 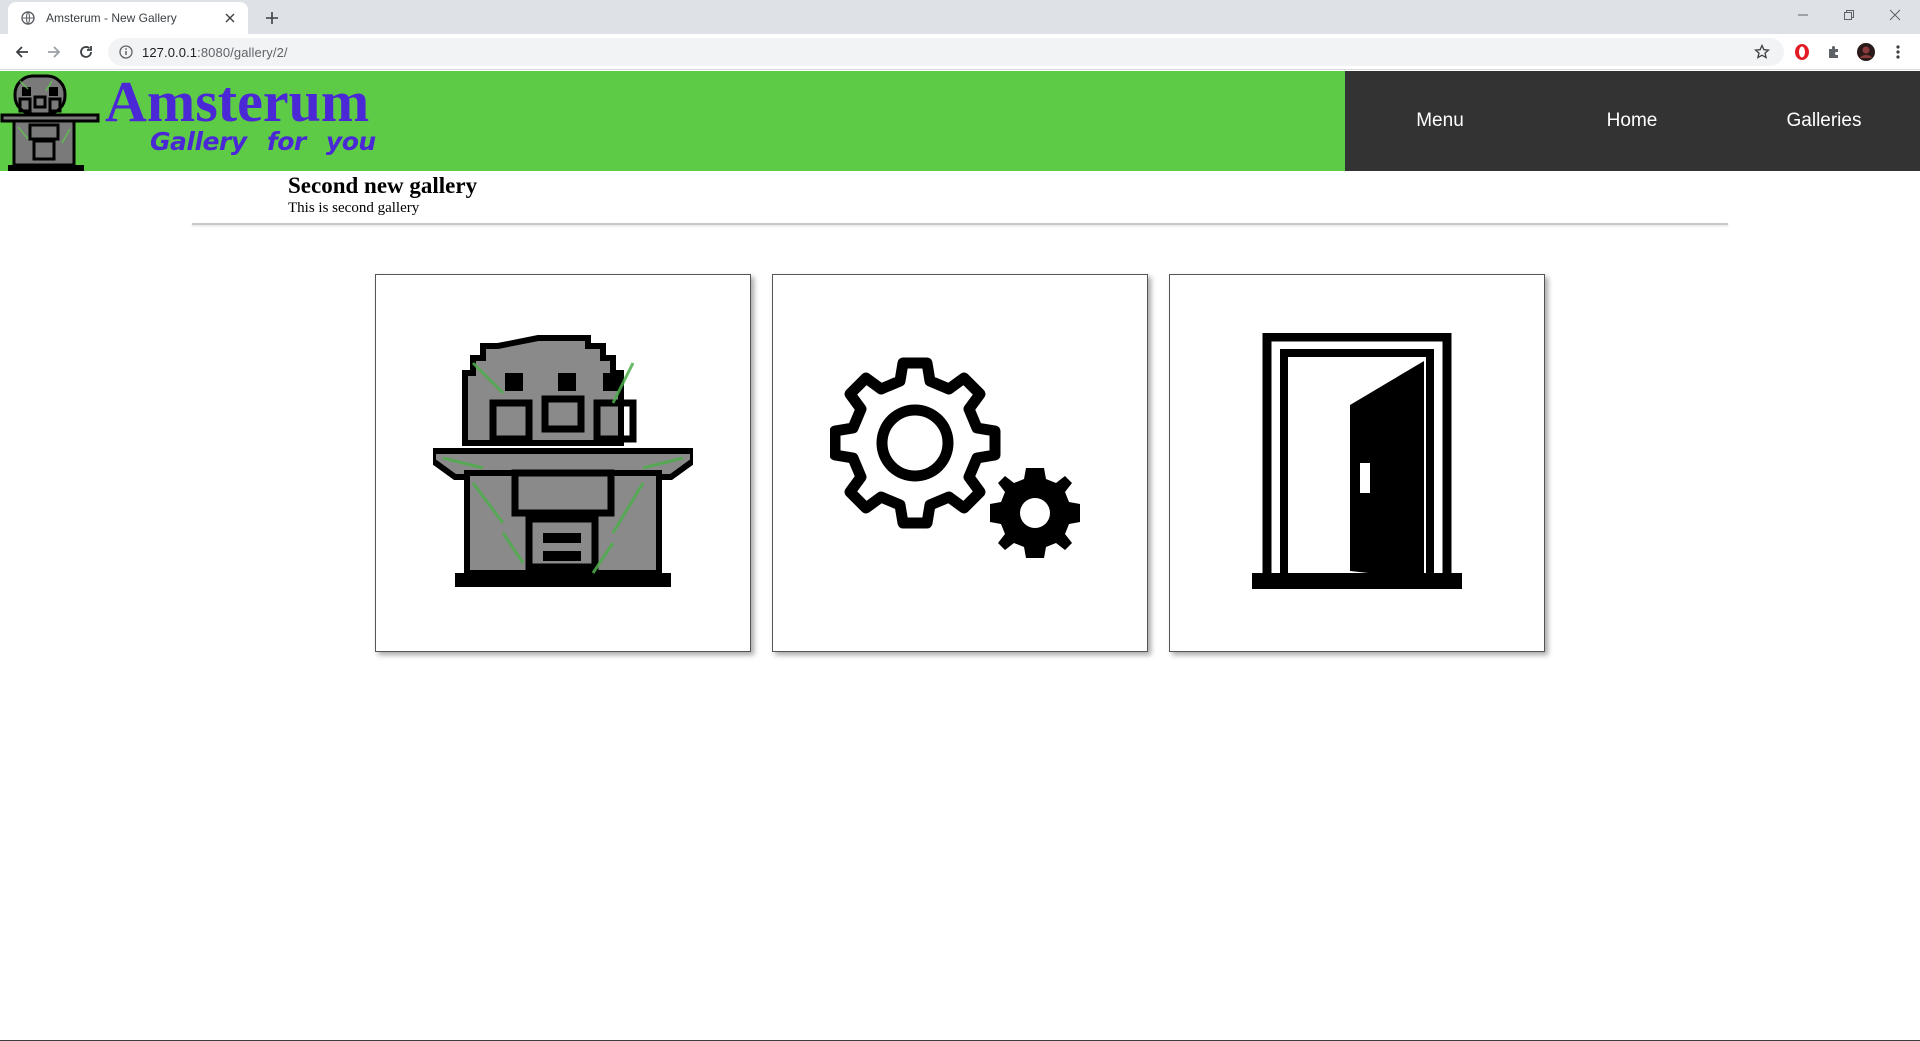 What do you see at coordinates (170, 52) in the screenshot?
I see `url-host: 127.0.0.1` at bounding box center [170, 52].